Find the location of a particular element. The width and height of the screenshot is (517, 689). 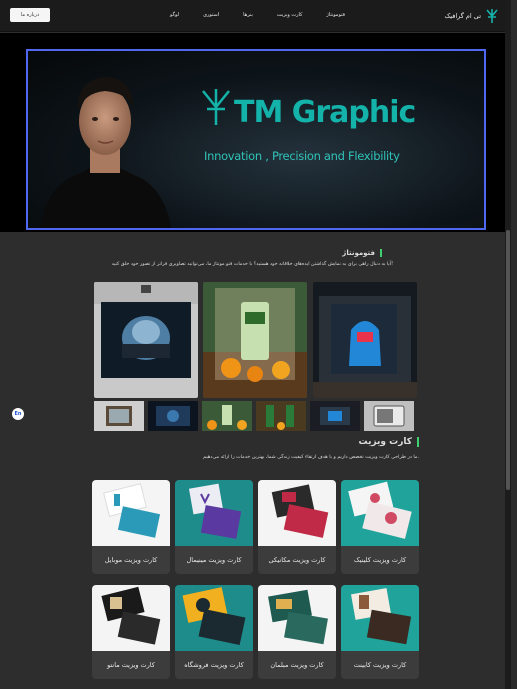

card-furniture: کارت ویزیت مبلمان is located at coordinates (297, 632).